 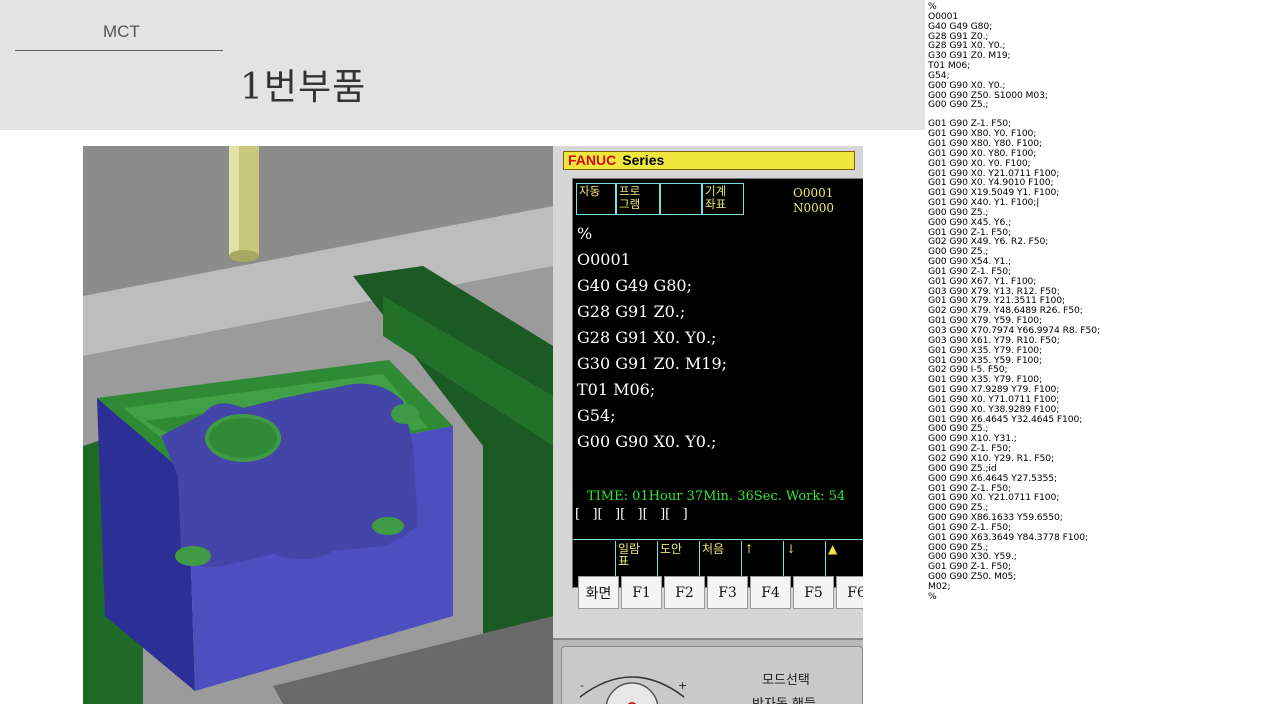 I want to click on tab-machine-coord: 기계 좌표, so click(x=723, y=199).